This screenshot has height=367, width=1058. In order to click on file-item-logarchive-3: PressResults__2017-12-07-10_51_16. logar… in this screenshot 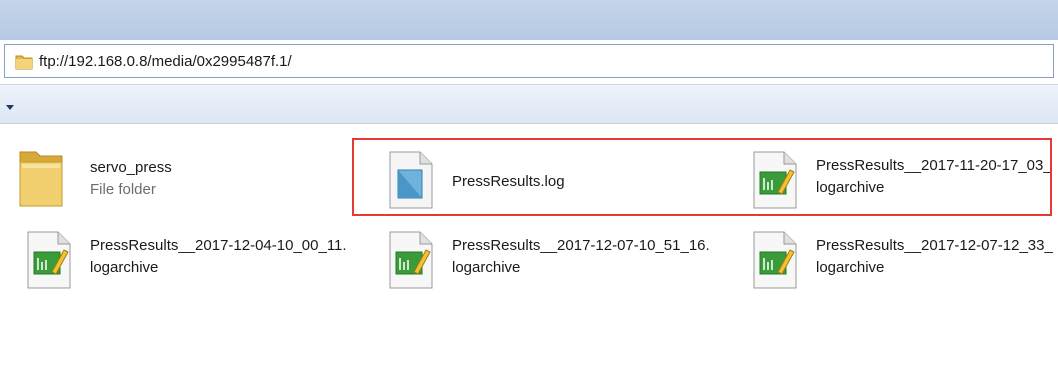, I will do `click(558, 260)`.